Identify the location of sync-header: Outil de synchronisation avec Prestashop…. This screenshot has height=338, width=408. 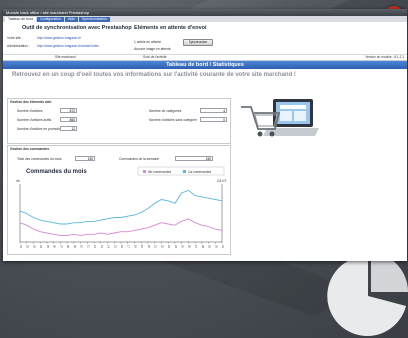
(205, 41).